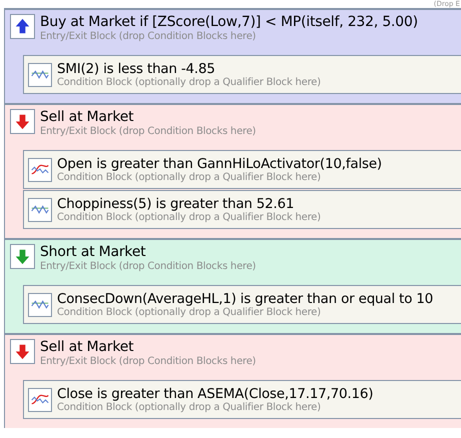 The width and height of the screenshot is (461, 438). What do you see at coordinates (176, 204) in the screenshot?
I see `condition-text: Choppiness(5) is greater than 52.61` at bounding box center [176, 204].